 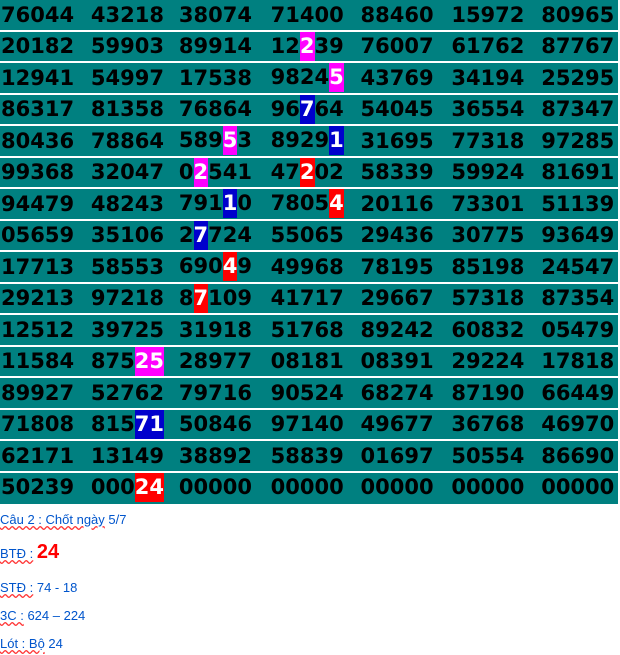 What do you see at coordinates (495, 16) in the screenshot?
I see `grid-cell: 15972` at bounding box center [495, 16].